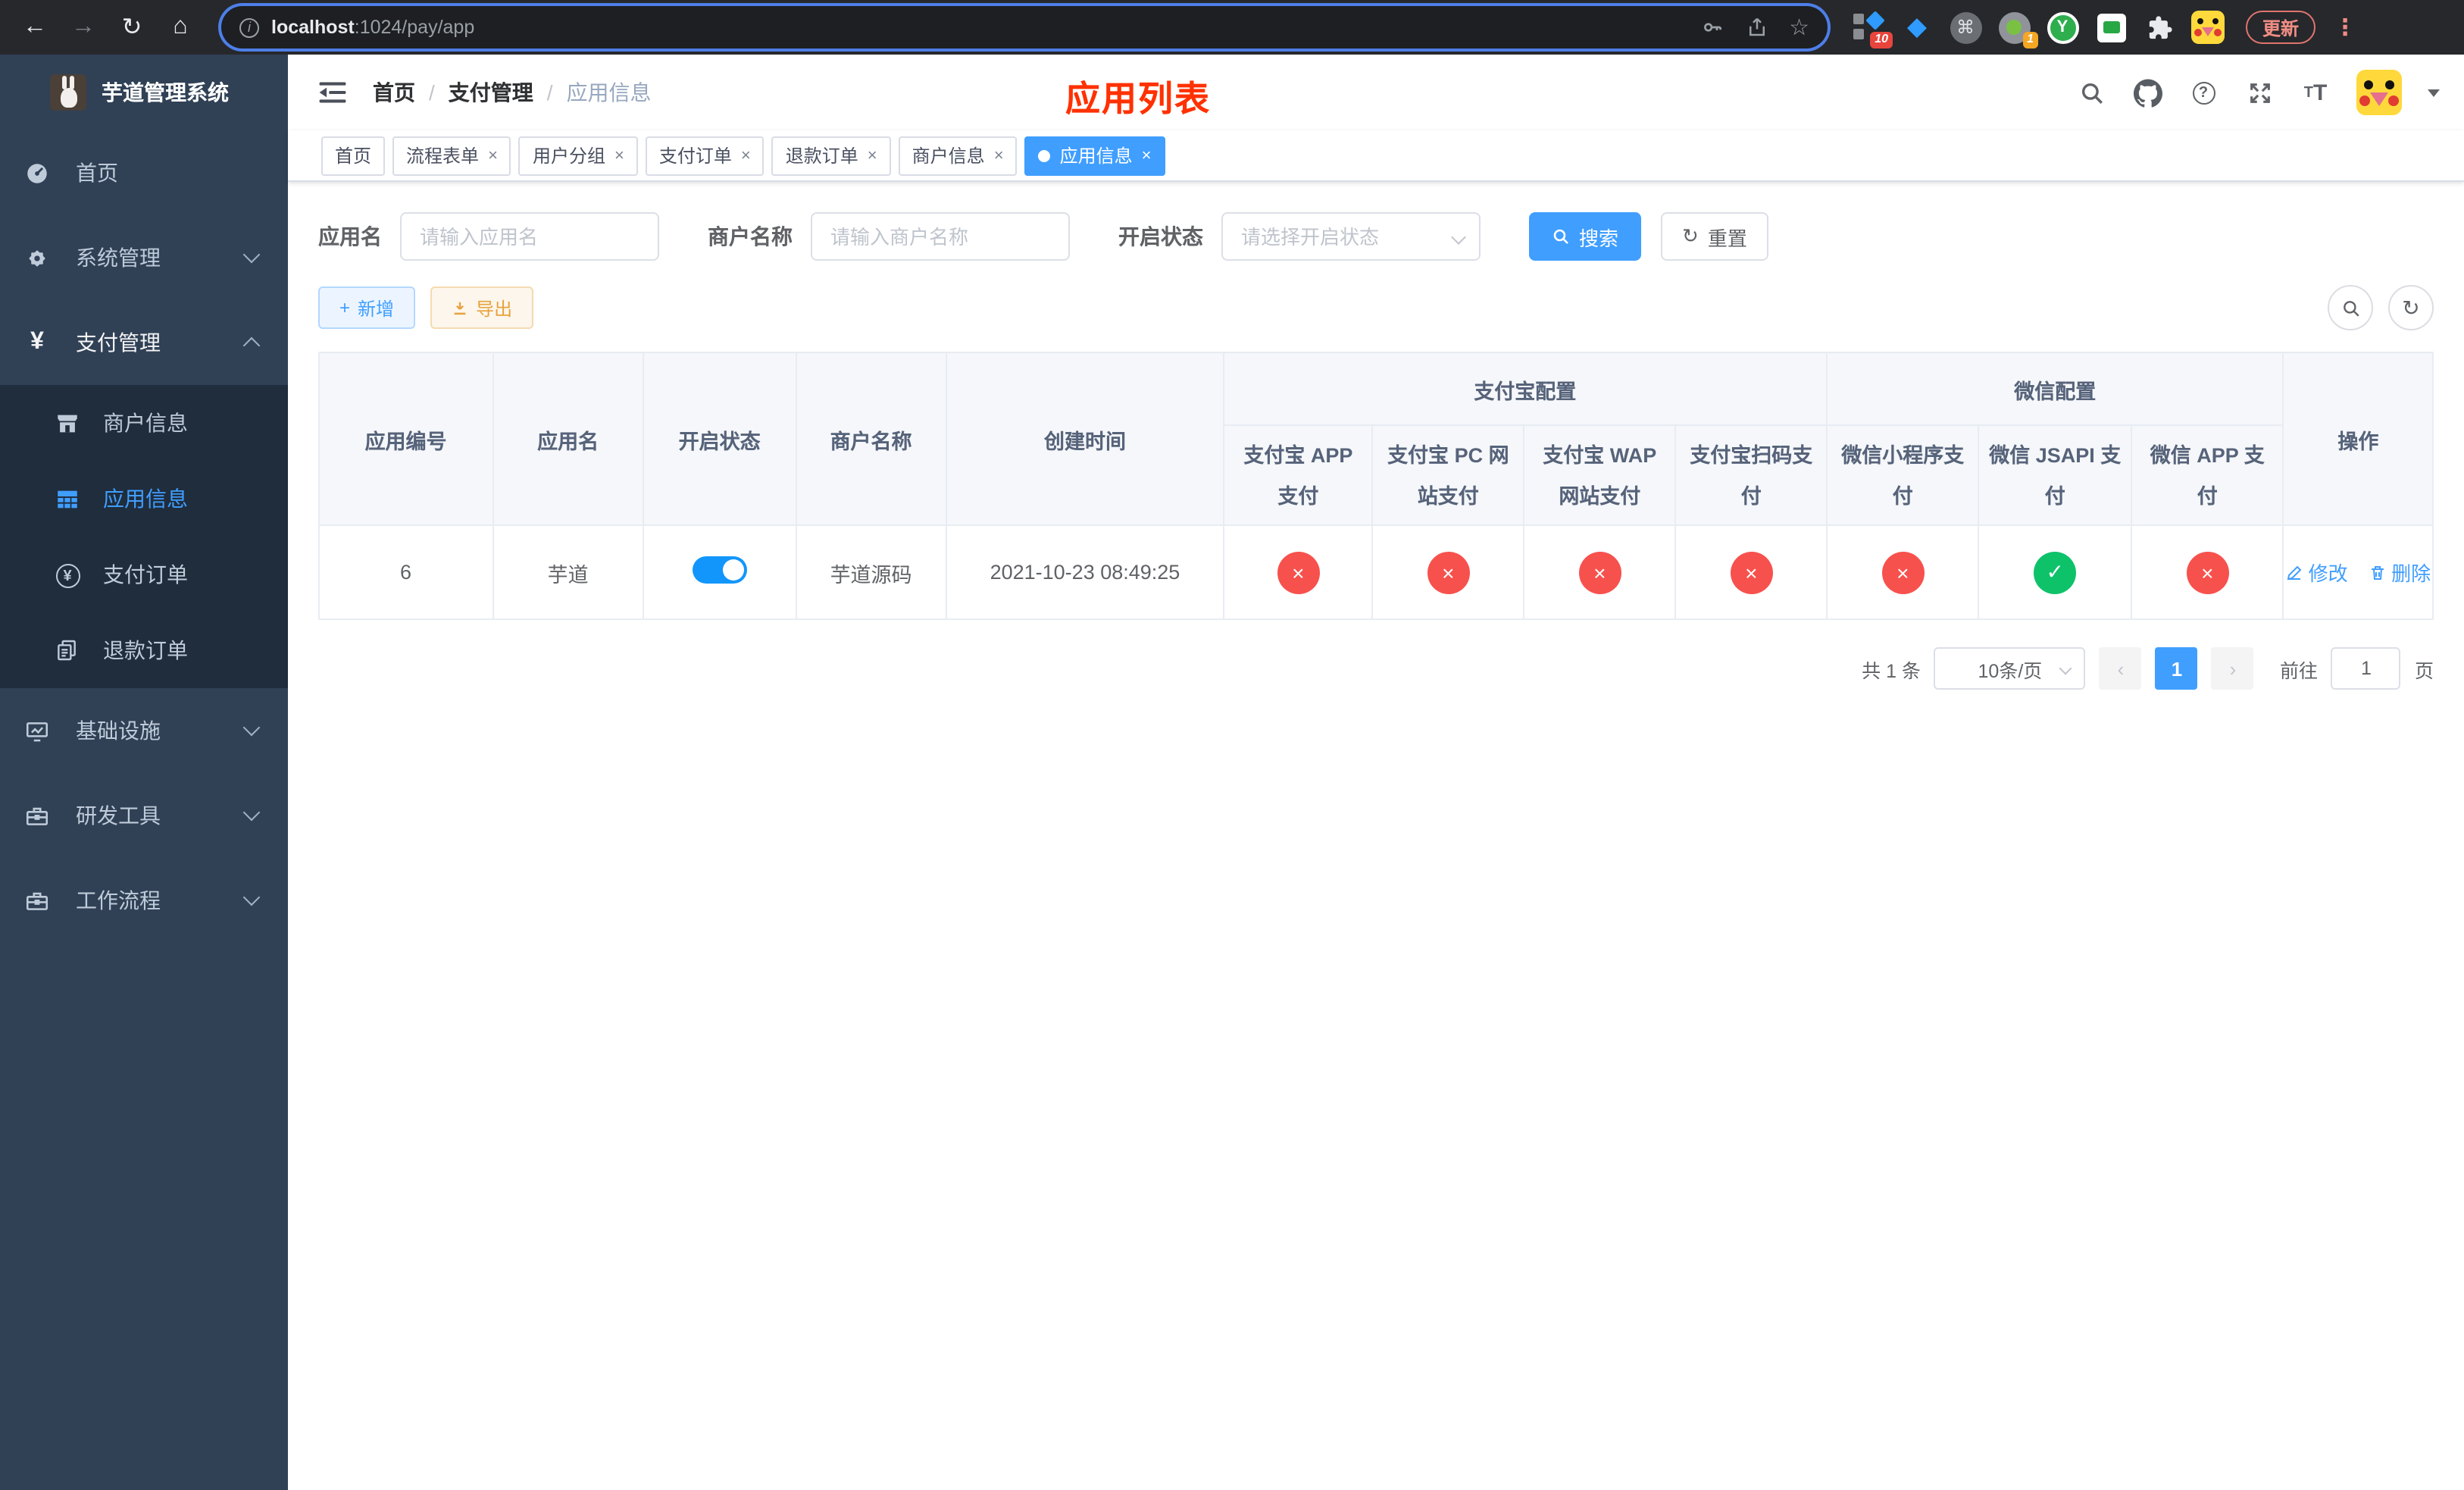 The height and width of the screenshot is (1490, 2464). Describe the element at coordinates (394, 92) in the screenshot. I see `breadcrumb-home: 首页` at that location.